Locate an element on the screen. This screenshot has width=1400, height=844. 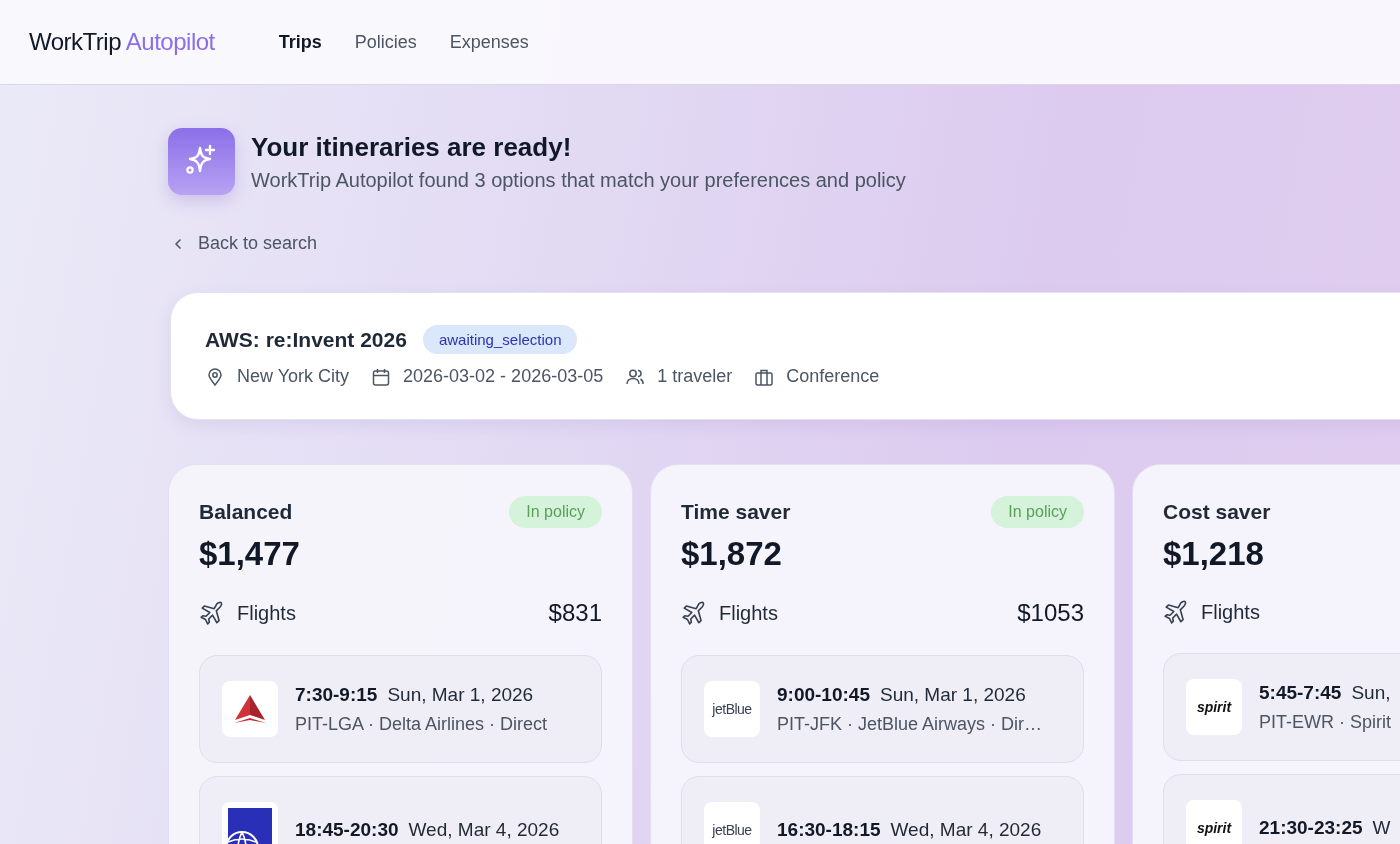
flight-times: 21:30-23:25 is located at coordinates (1311, 828).